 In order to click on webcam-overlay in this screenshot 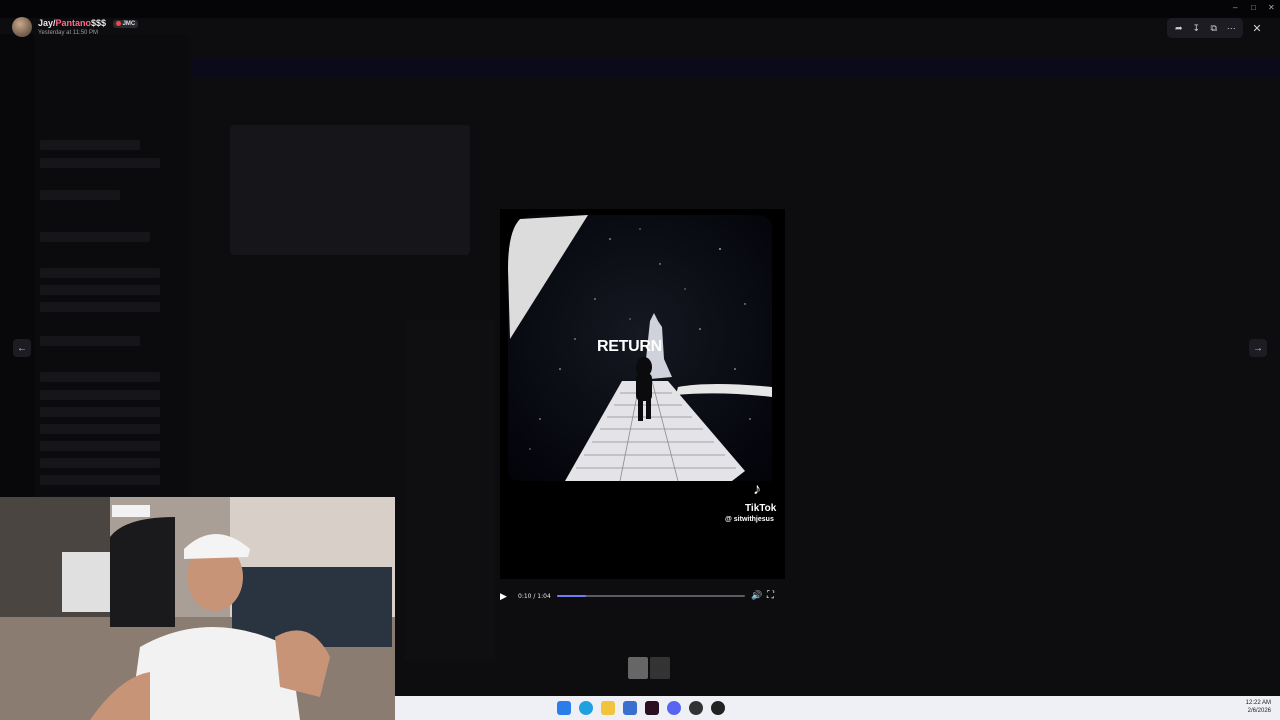, I will do `click(197, 608)`.